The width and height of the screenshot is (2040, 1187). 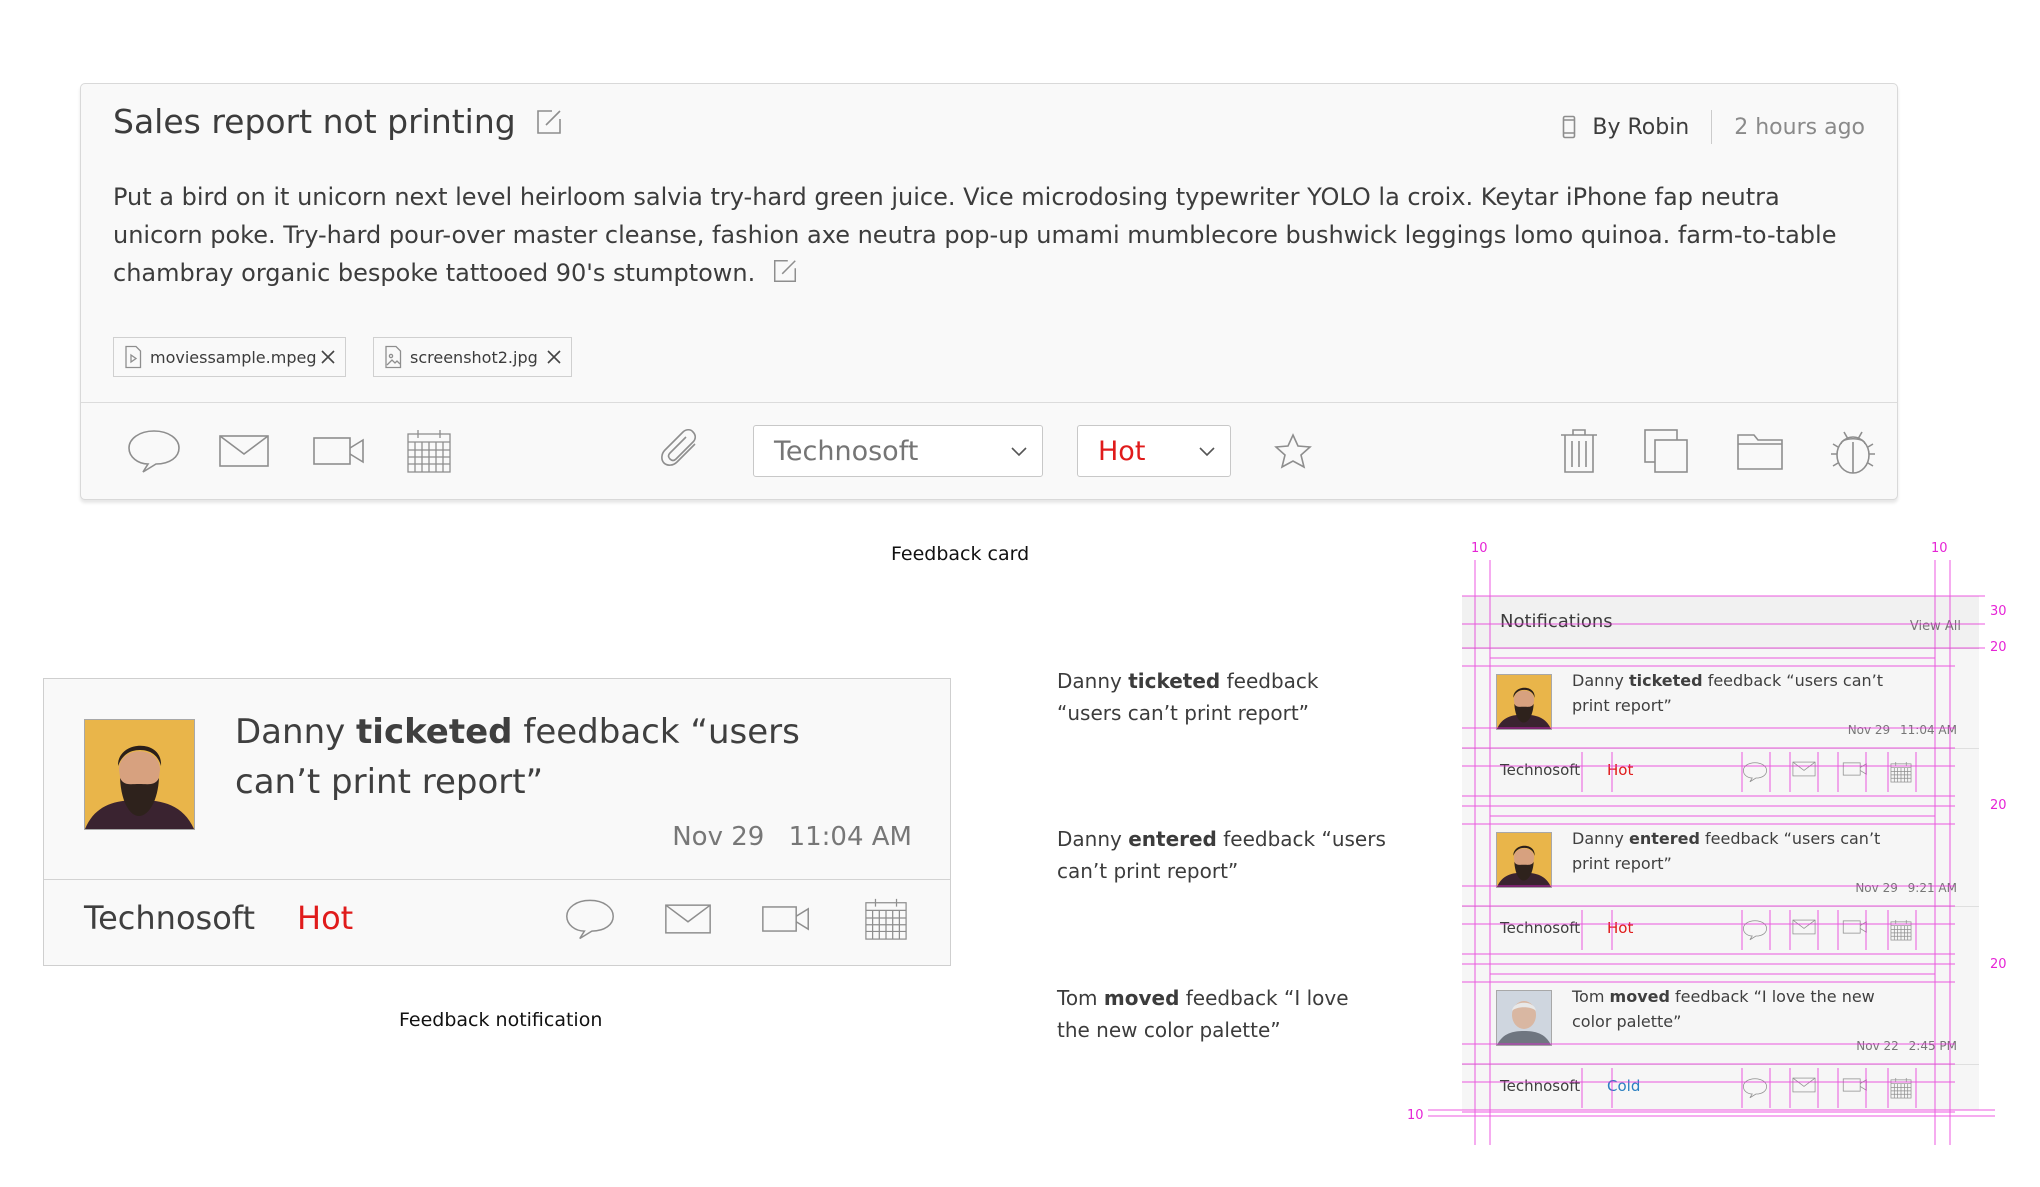 I want to click on spec-guides, so click(x=1711, y=852).